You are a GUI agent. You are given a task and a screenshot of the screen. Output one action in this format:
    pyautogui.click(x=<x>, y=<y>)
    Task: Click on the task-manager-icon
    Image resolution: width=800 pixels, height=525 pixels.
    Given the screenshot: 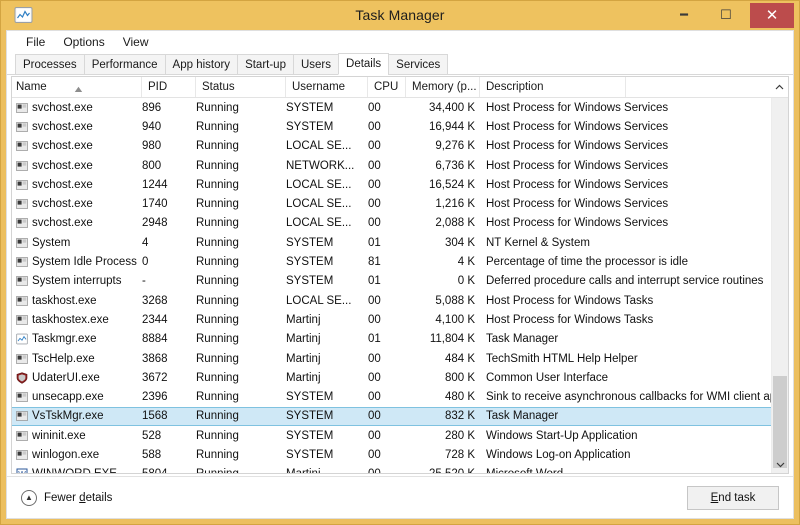 What is the action you would take?
    pyautogui.click(x=23, y=15)
    